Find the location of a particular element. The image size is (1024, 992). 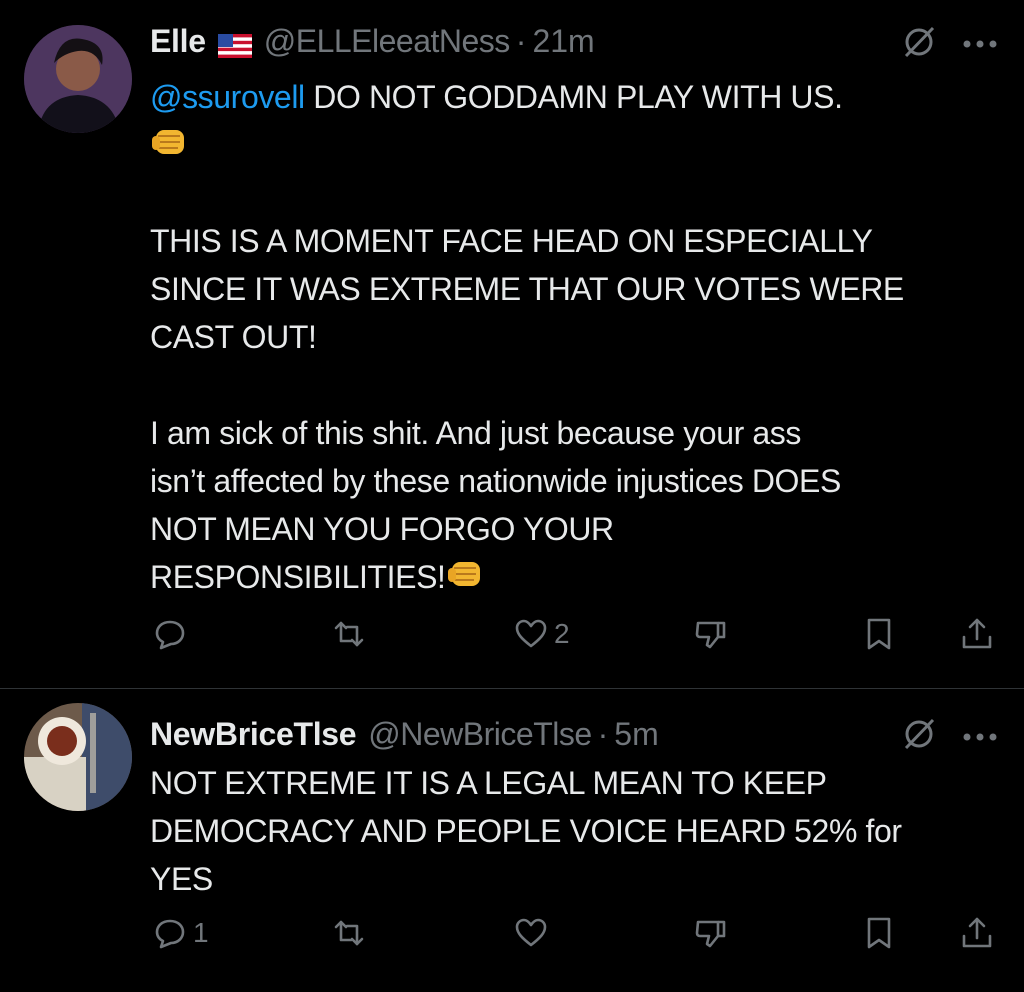

handle: @NewBriceTlse is located at coordinates (480, 734).